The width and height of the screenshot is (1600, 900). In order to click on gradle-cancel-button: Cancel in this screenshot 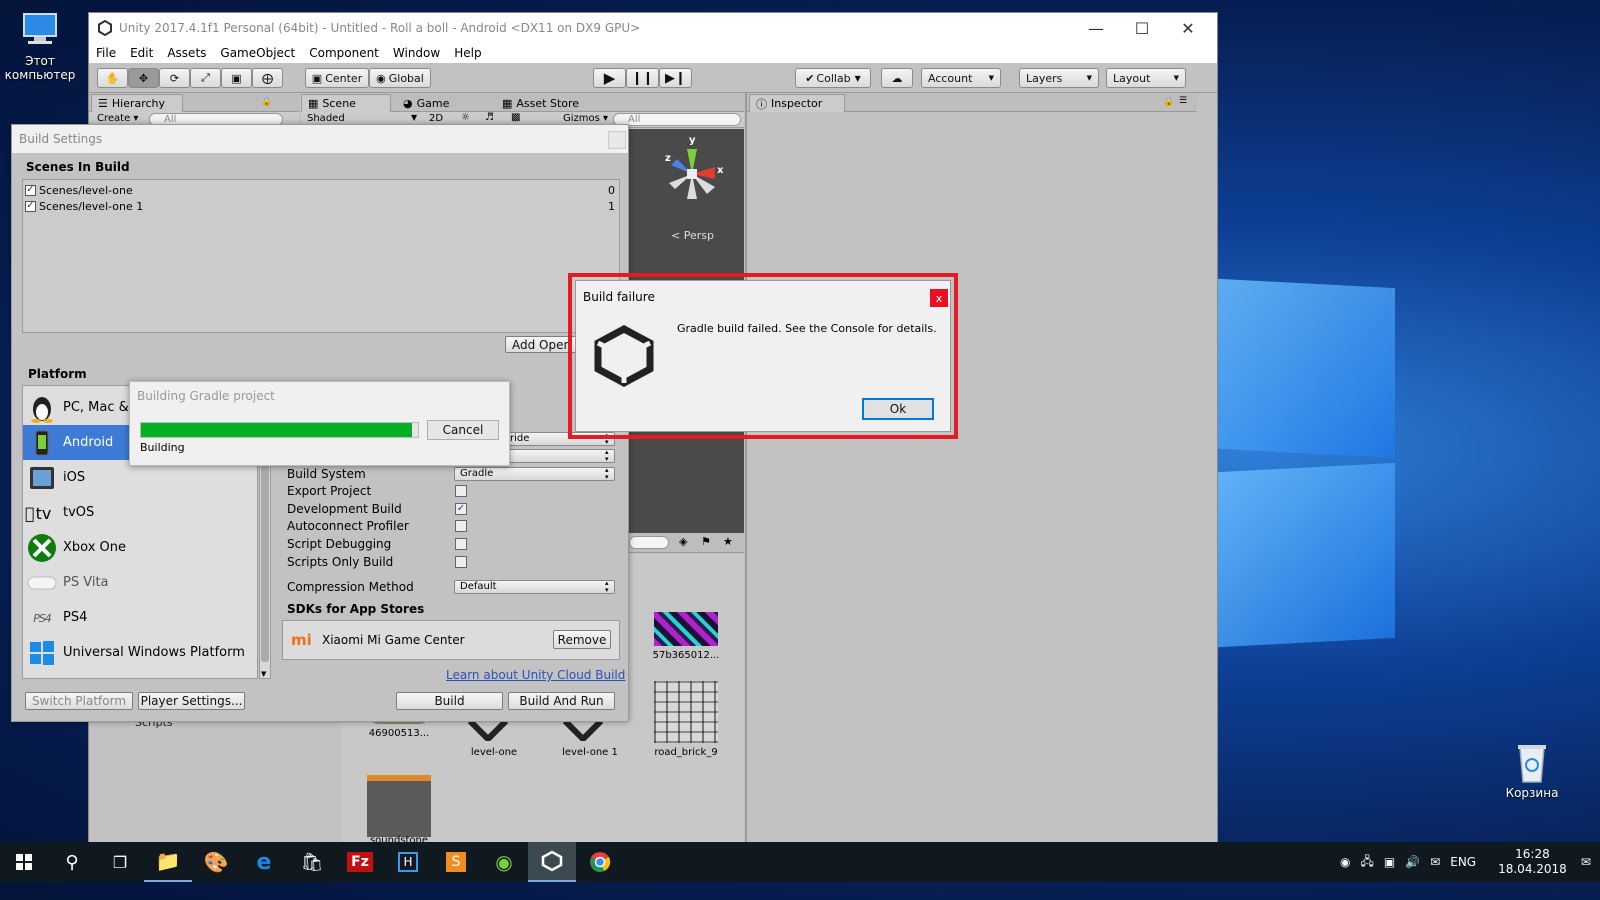, I will do `click(463, 430)`.